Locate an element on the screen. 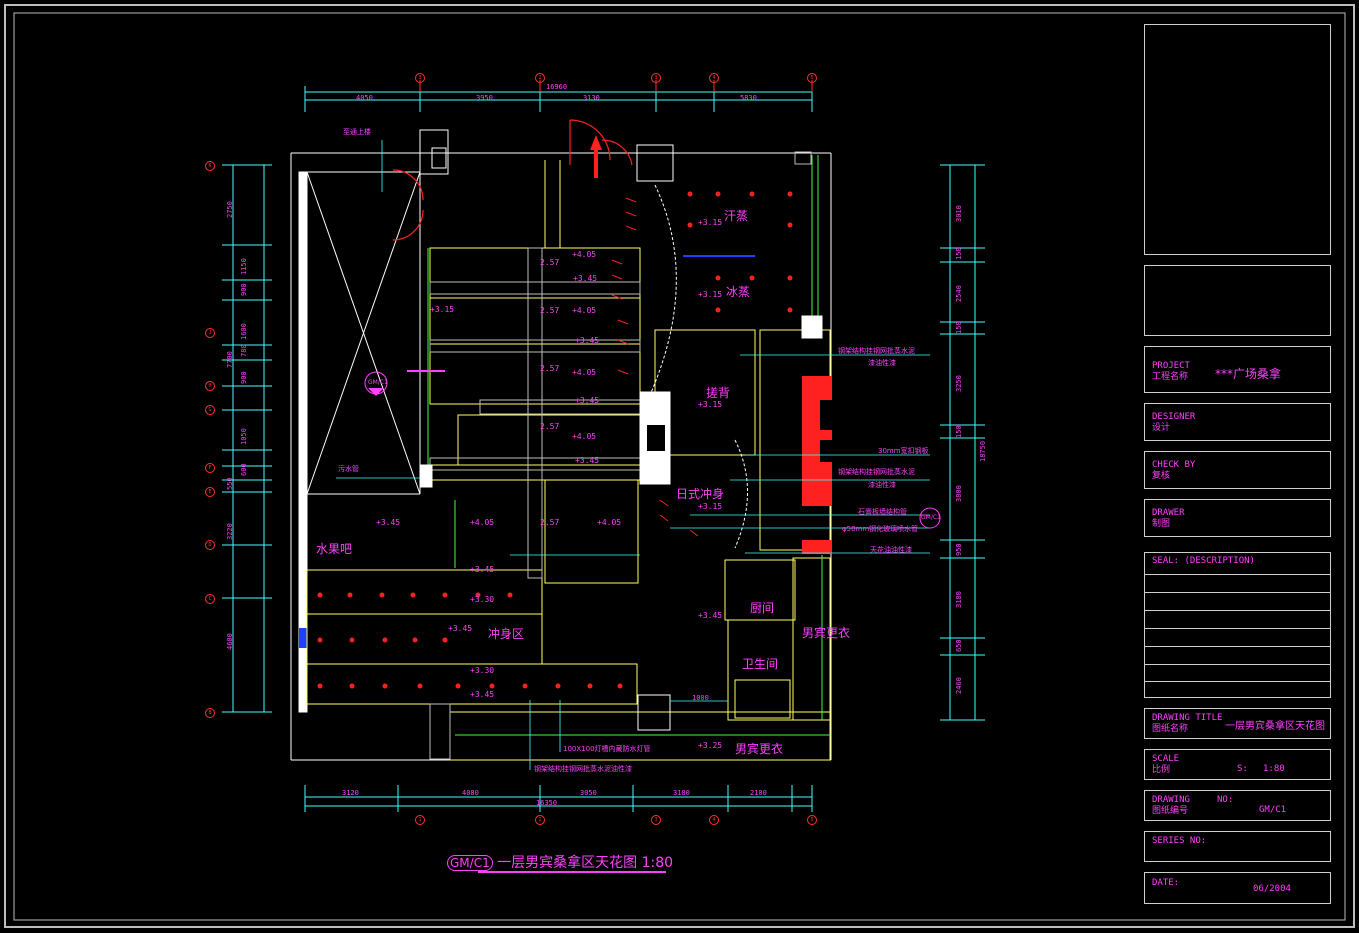  dim-right: 3010 is located at coordinates (959, 213).